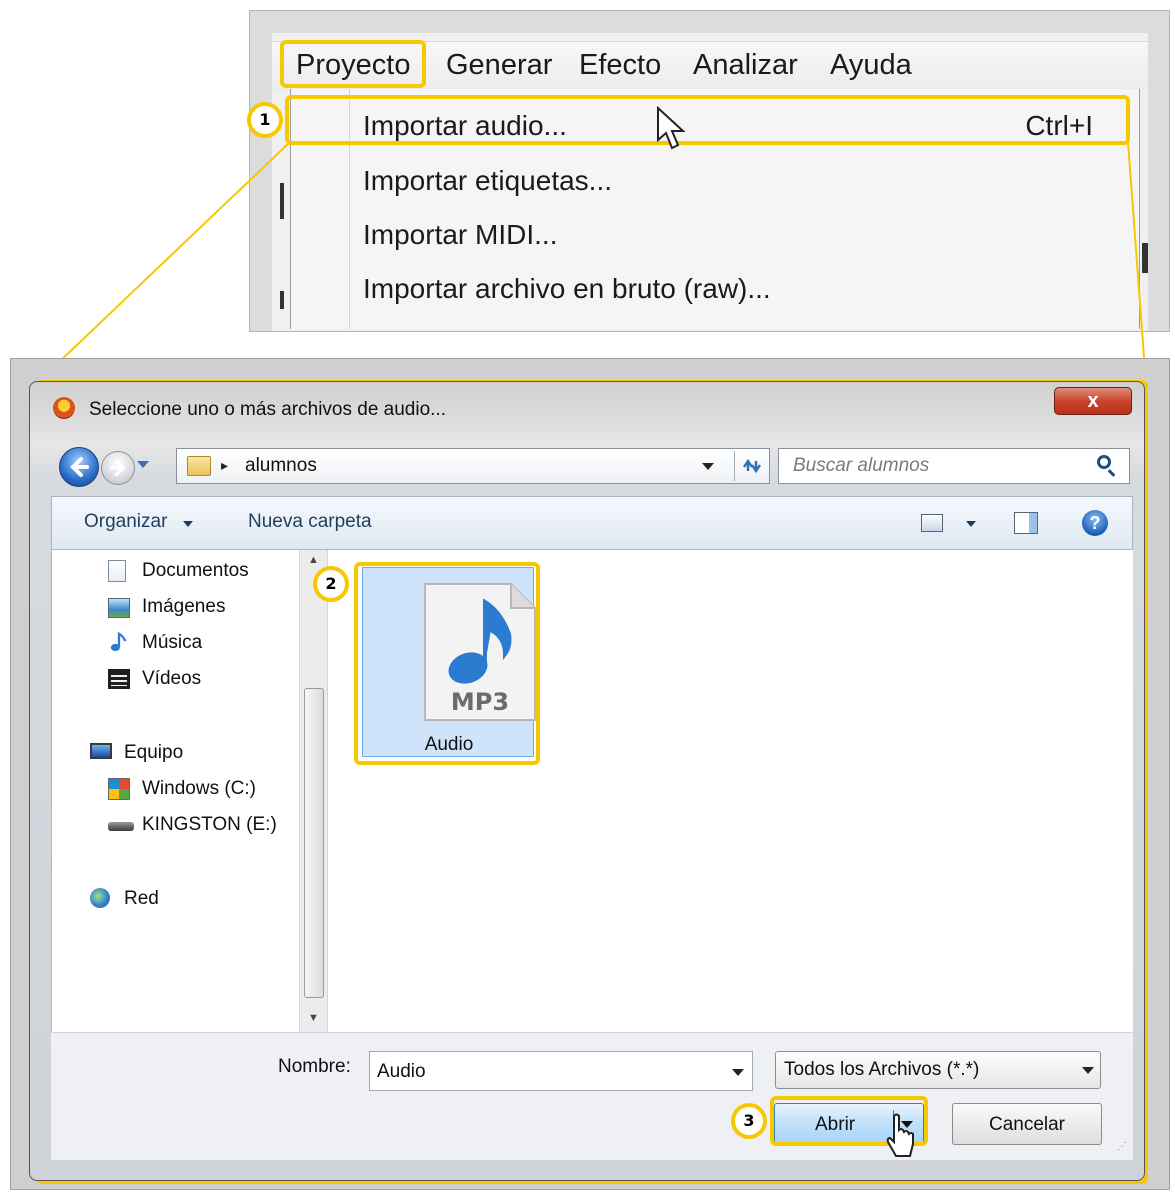 The image size is (1175, 1200). What do you see at coordinates (154, 752) in the screenshot?
I see `nav-item-label: Equipo` at bounding box center [154, 752].